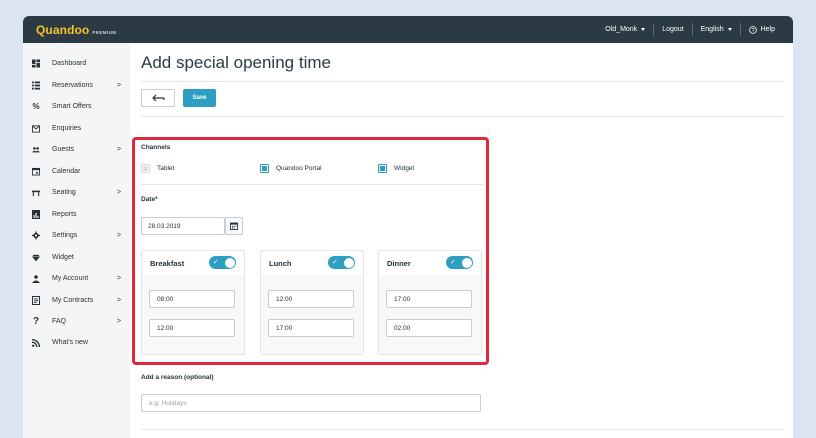 The image size is (816, 438). What do you see at coordinates (192, 299) in the screenshot?
I see `time-from-input: 08:00` at bounding box center [192, 299].